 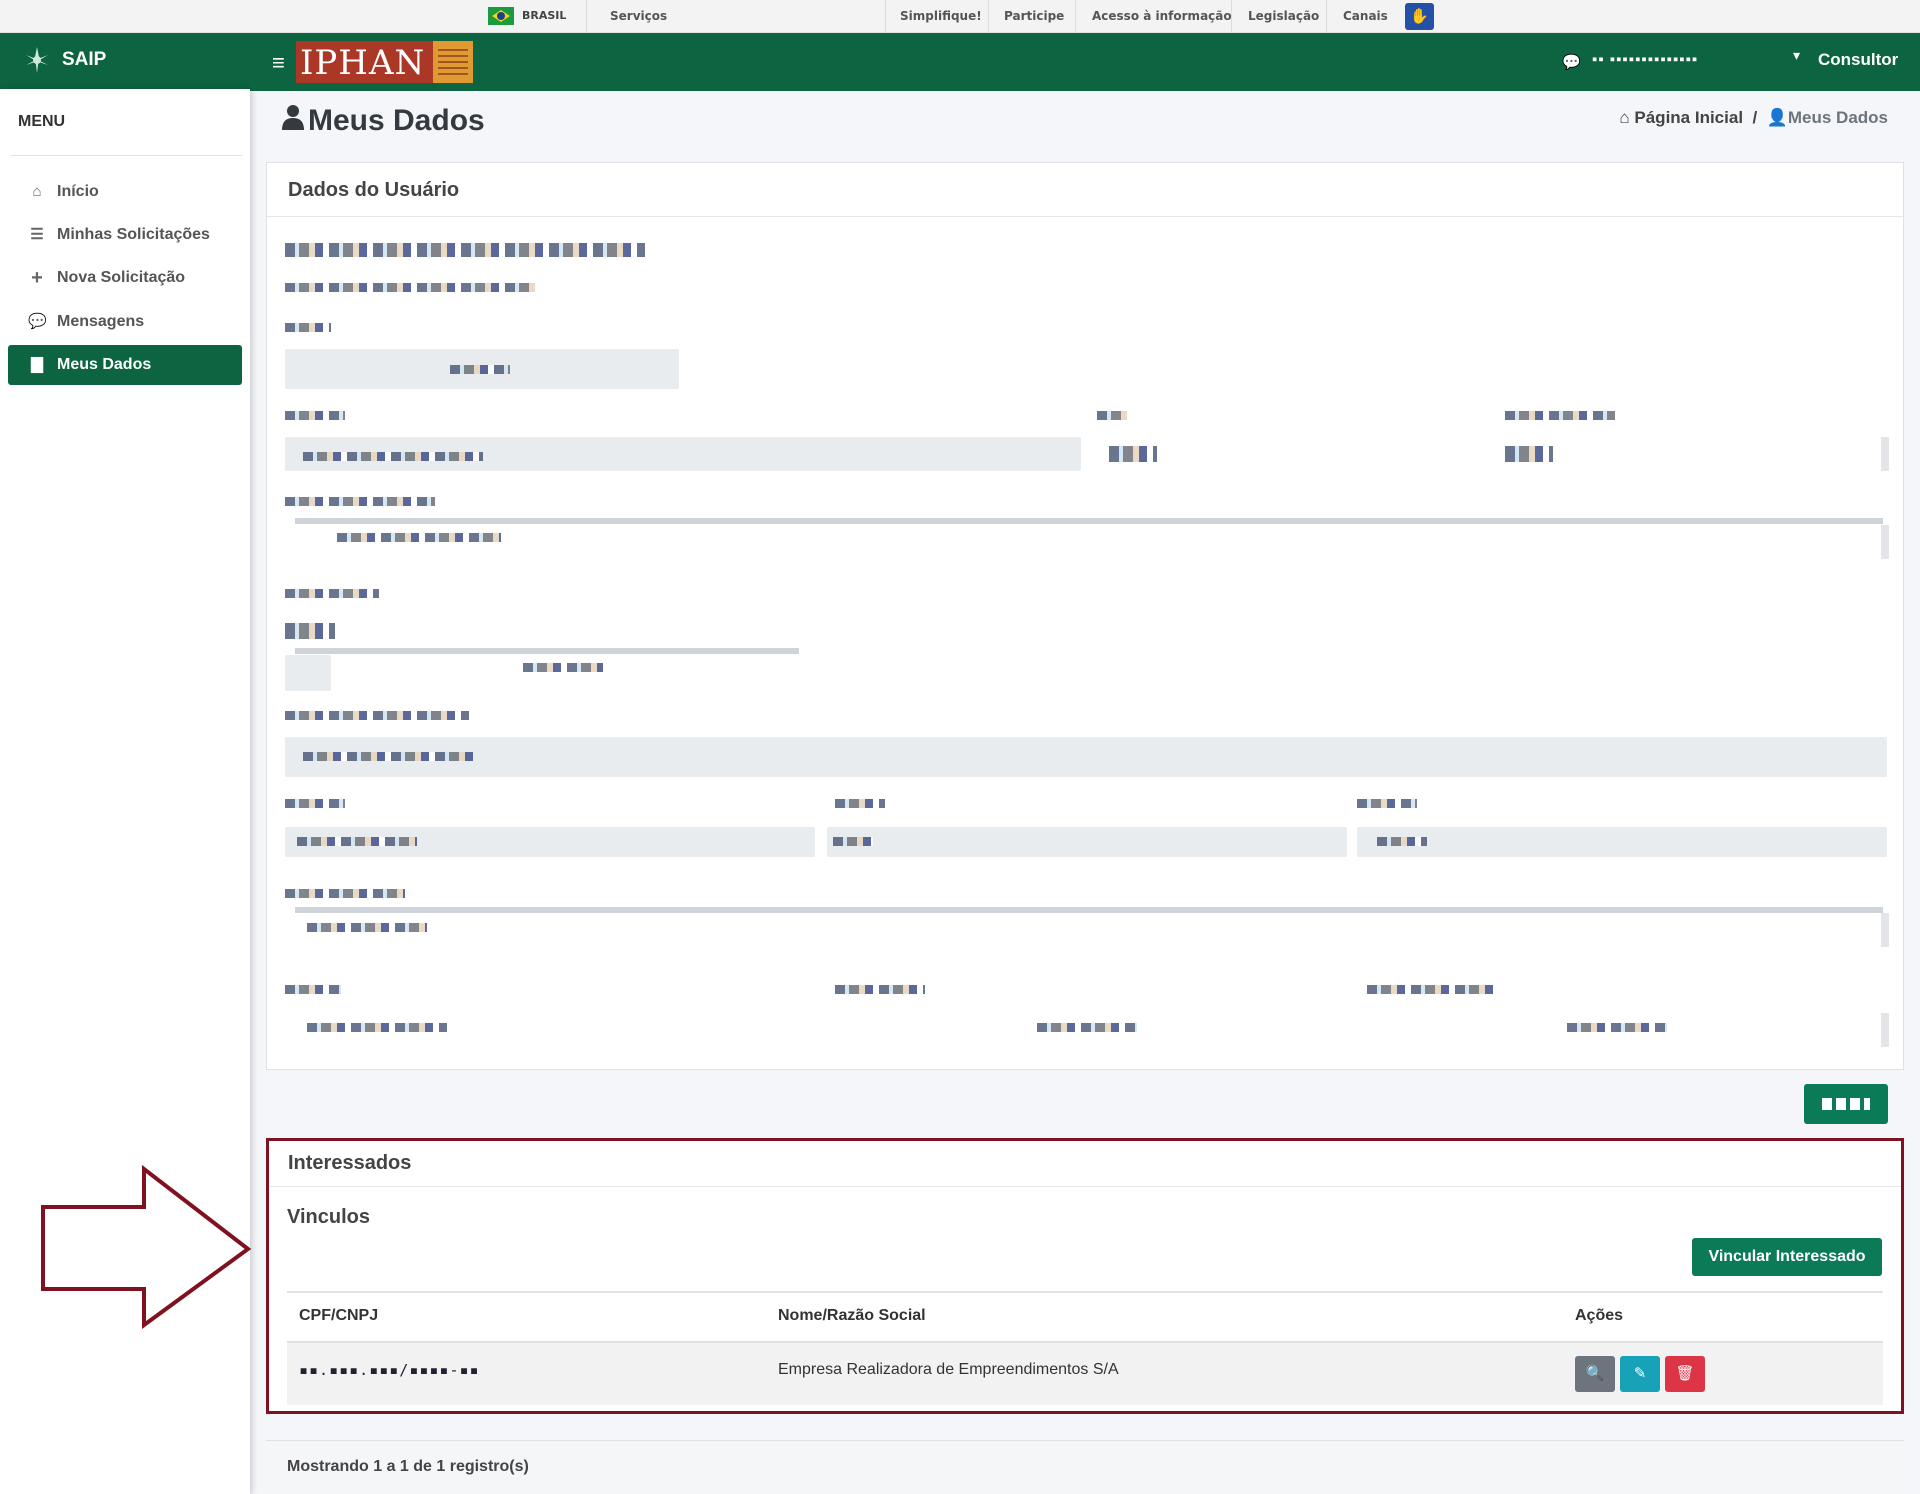 What do you see at coordinates (1034, 16) in the screenshot?
I see `gov-link-participe: Participe` at bounding box center [1034, 16].